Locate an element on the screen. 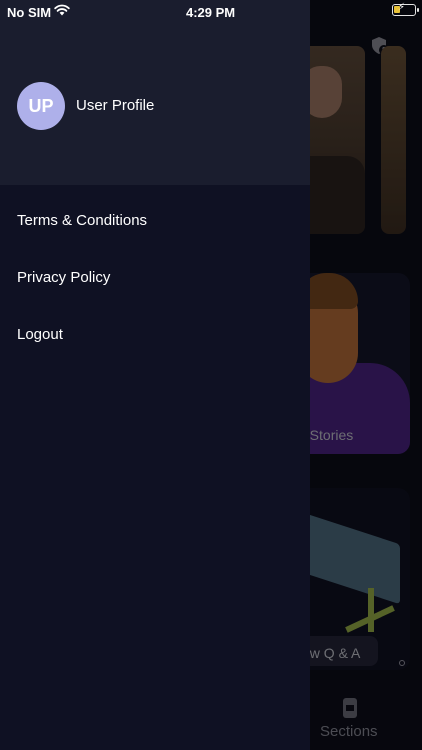 The image size is (422, 750). menu-item-terms: Terms & Conditions is located at coordinates (82, 220).